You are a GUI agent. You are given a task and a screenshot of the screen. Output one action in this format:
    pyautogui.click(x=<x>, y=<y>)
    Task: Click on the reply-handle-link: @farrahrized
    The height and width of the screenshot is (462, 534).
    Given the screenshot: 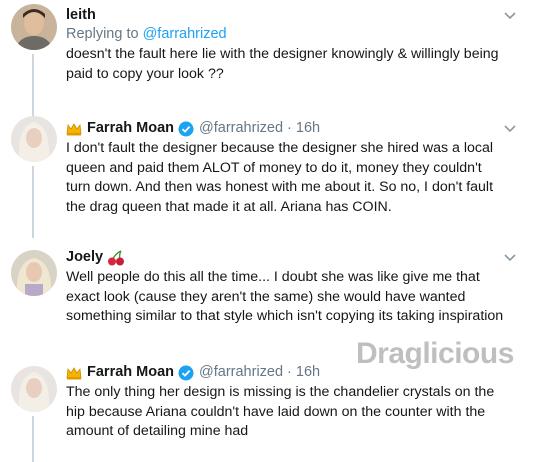 What is the action you would take?
    pyautogui.click(x=185, y=34)
    